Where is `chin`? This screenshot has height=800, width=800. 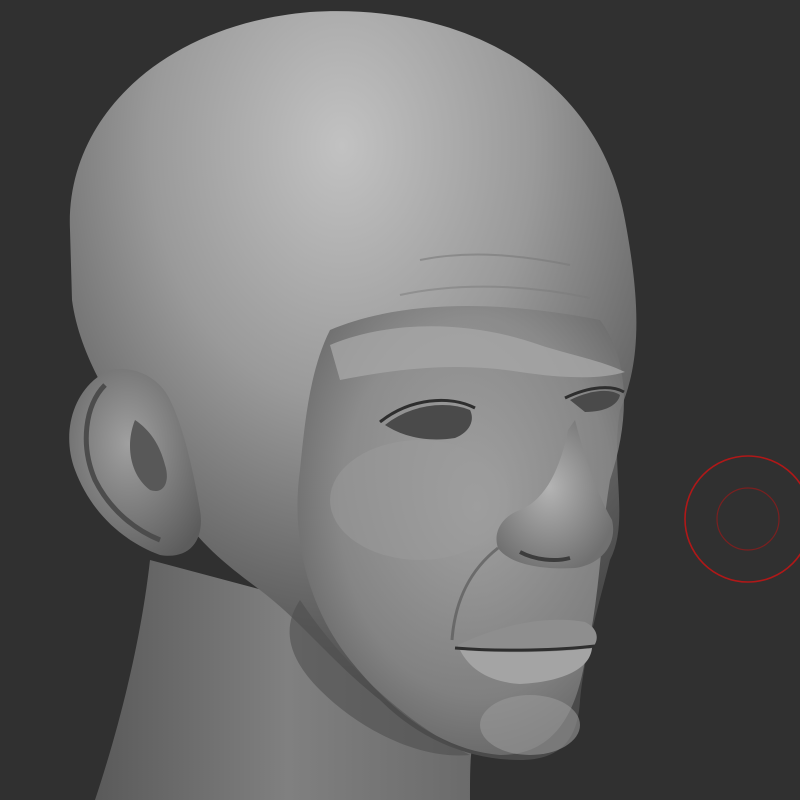
chin is located at coordinates (530, 725).